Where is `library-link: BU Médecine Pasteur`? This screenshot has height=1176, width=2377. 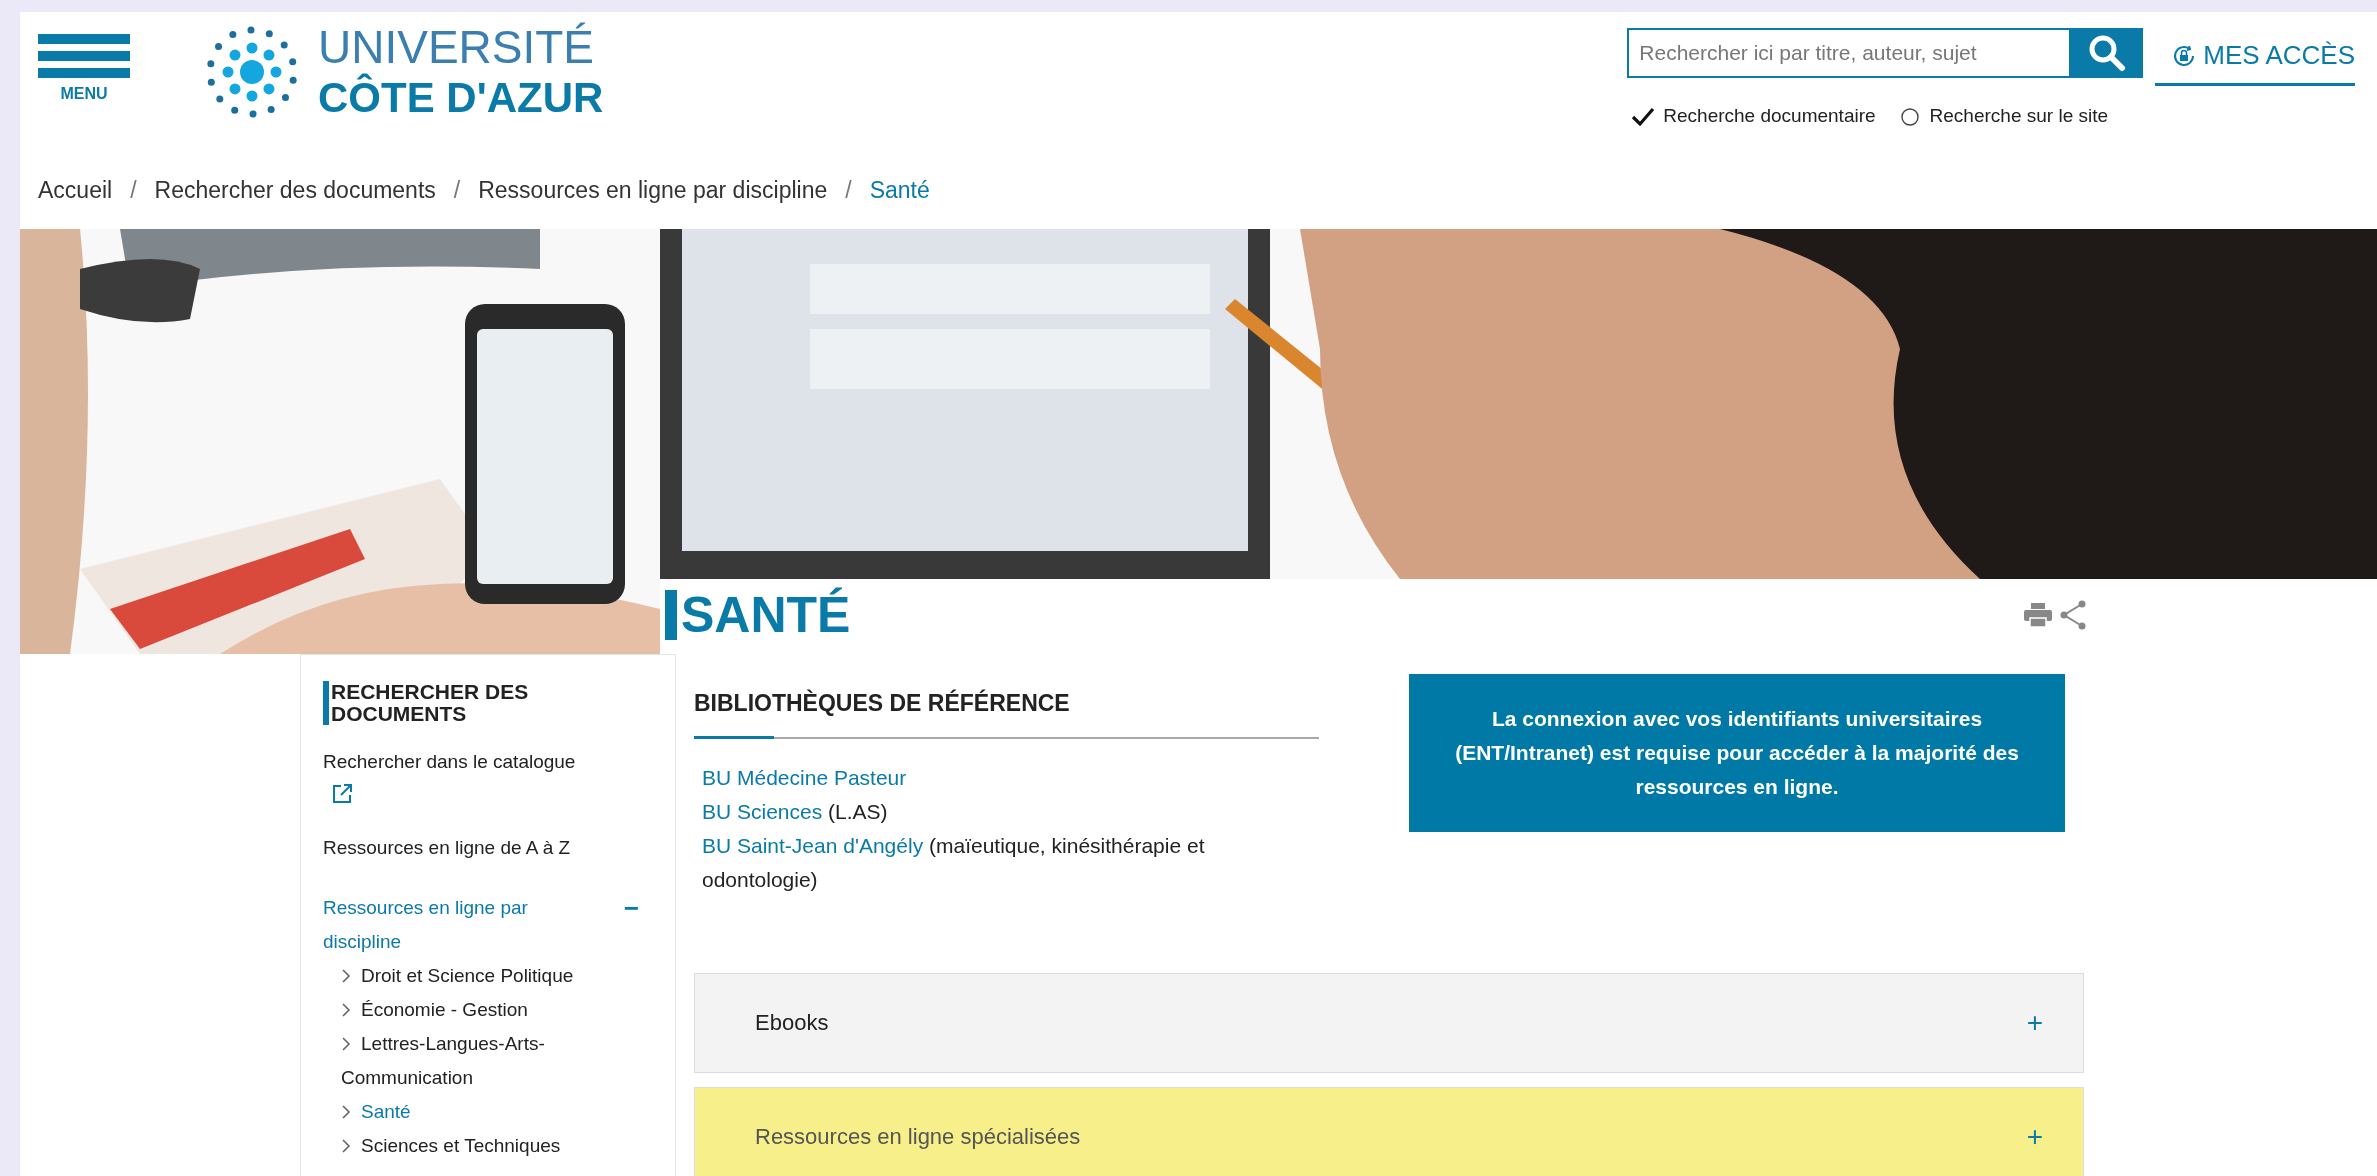
library-link: BU Médecine Pasteur is located at coordinates (804, 777).